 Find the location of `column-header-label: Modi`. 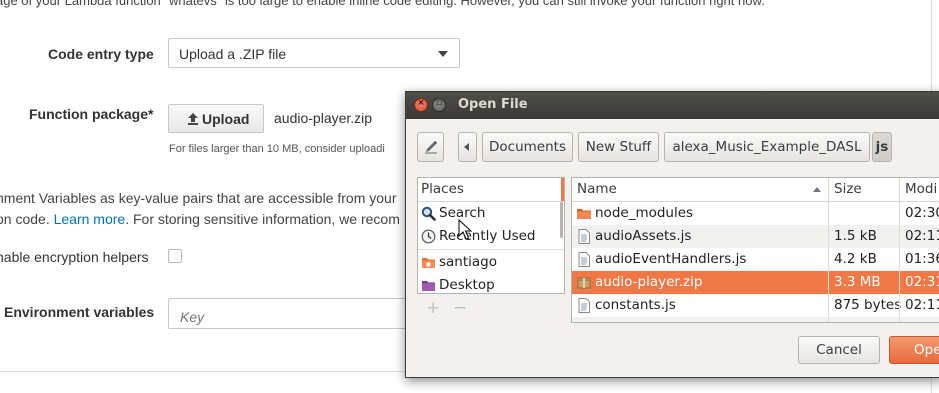

column-header-label: Modi is located at coordinates (921, 189).